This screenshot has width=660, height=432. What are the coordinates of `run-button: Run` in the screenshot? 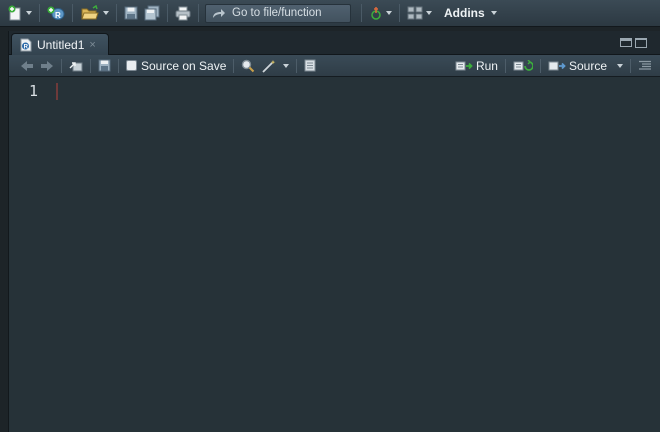 It's located at (476, 66).